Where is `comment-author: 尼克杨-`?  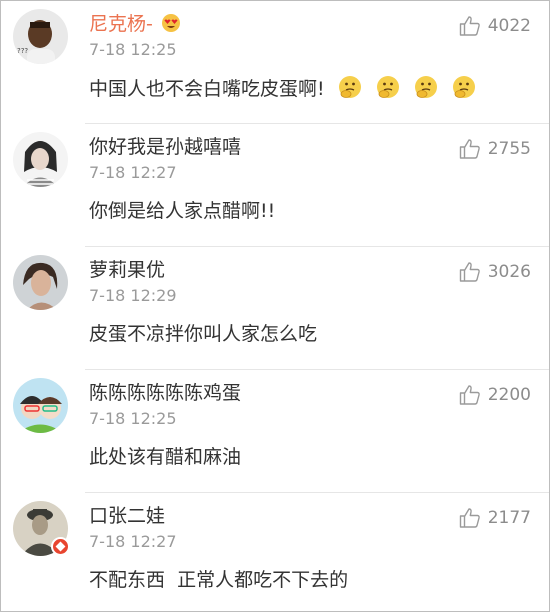
comment-author: 尼克杨- is located at coordinates (135, 24).